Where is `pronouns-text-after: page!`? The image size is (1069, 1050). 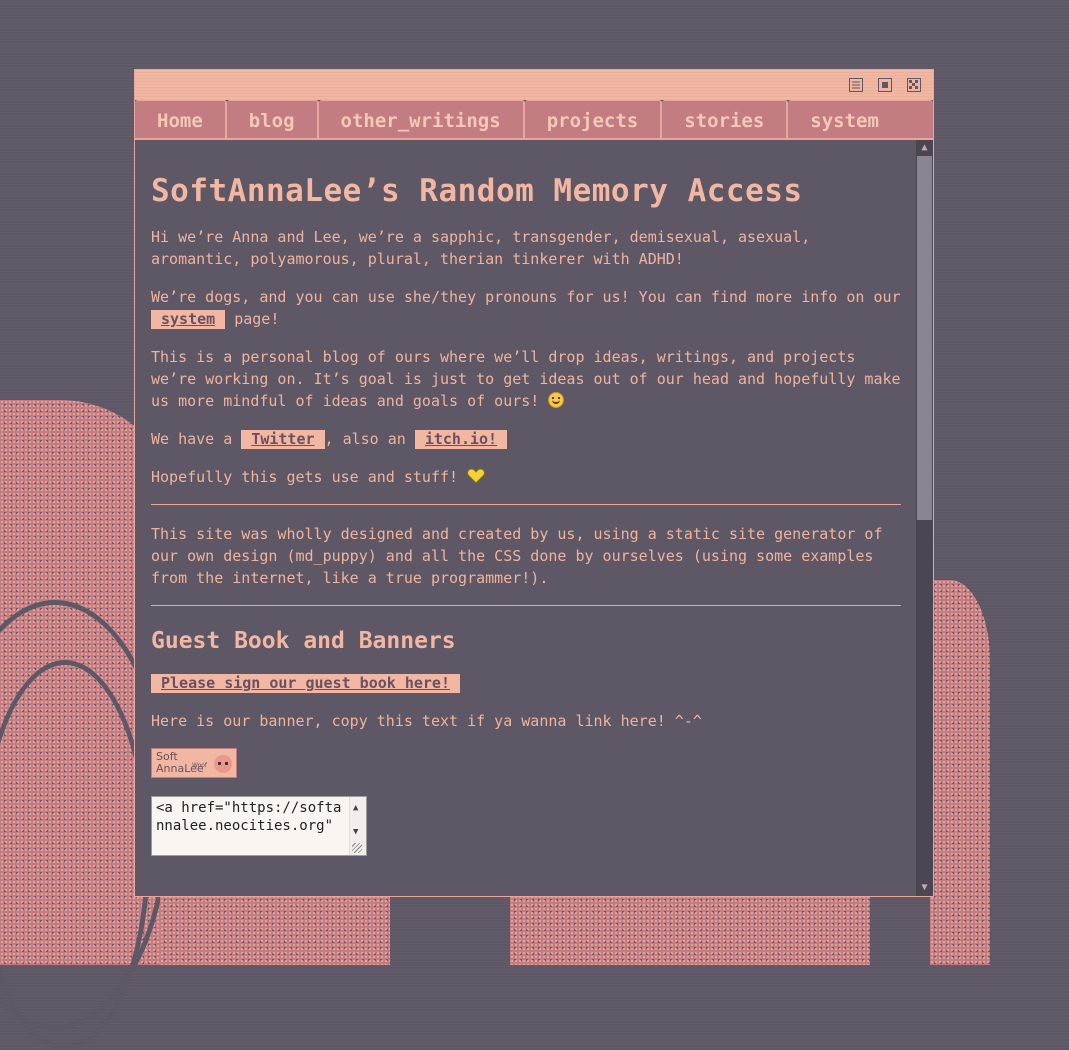
pronouns-text-after: page! is located at coordinates (257, 319).